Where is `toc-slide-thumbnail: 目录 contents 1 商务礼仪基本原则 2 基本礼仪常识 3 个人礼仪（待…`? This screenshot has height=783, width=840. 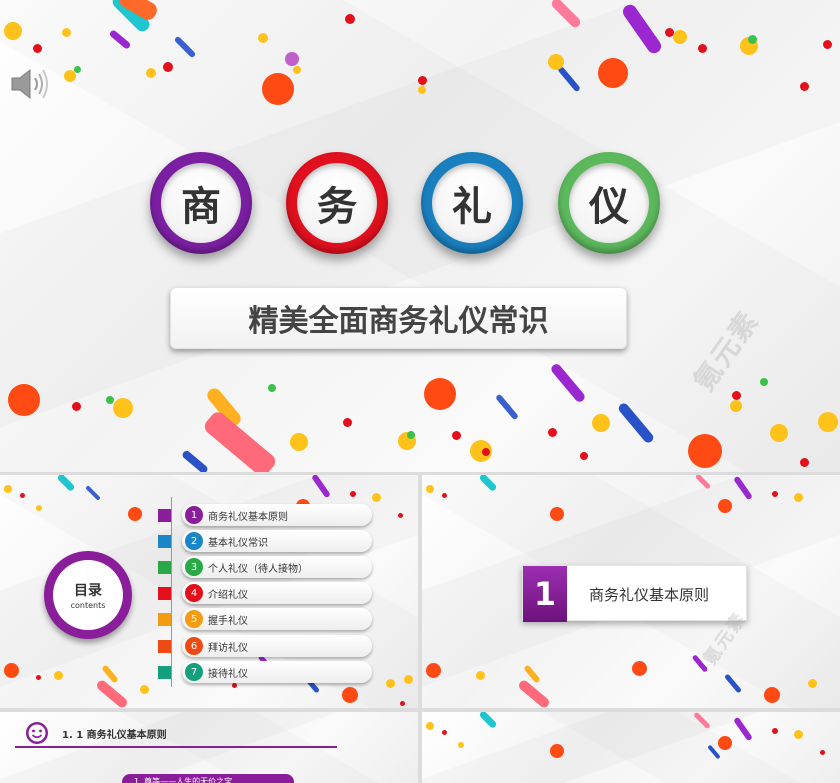 toc-slide-thumbnail: 目录 contents 1 商务礼仪基本原则 2 基本礼仪常识 3 个人礼仪（待… is located at coordinates (209, 591).